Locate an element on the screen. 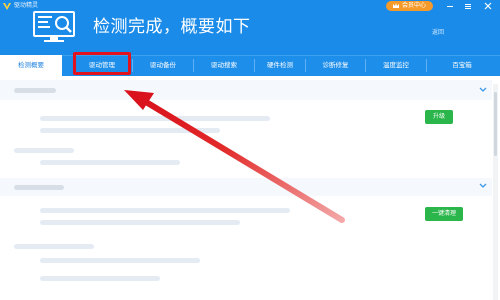 Image resolution: width=500 pixels, height=300 pixels. close-icon is located at coordinates (488, 6).